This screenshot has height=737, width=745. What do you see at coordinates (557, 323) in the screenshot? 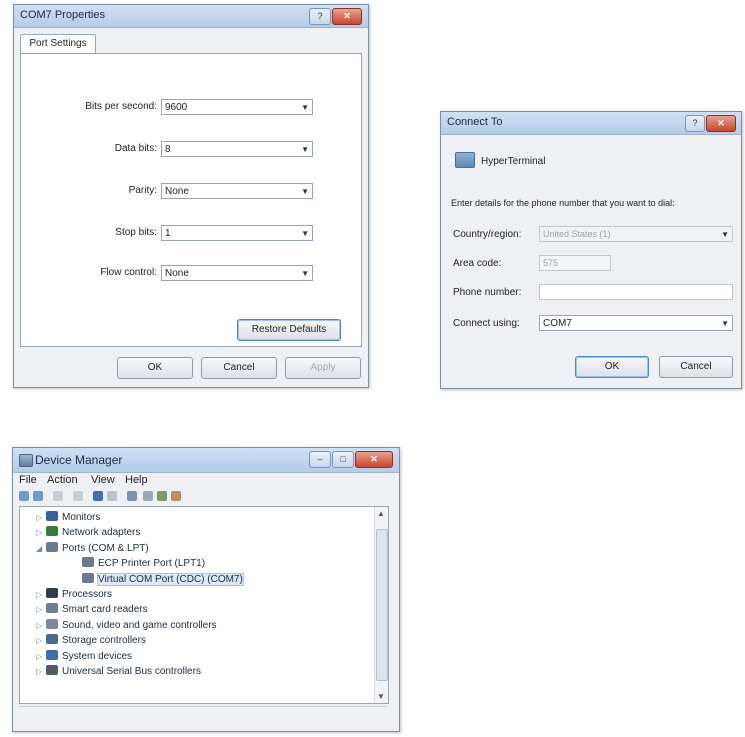
I see `connect-using-value: COM7` at bounding box center [557, 323].